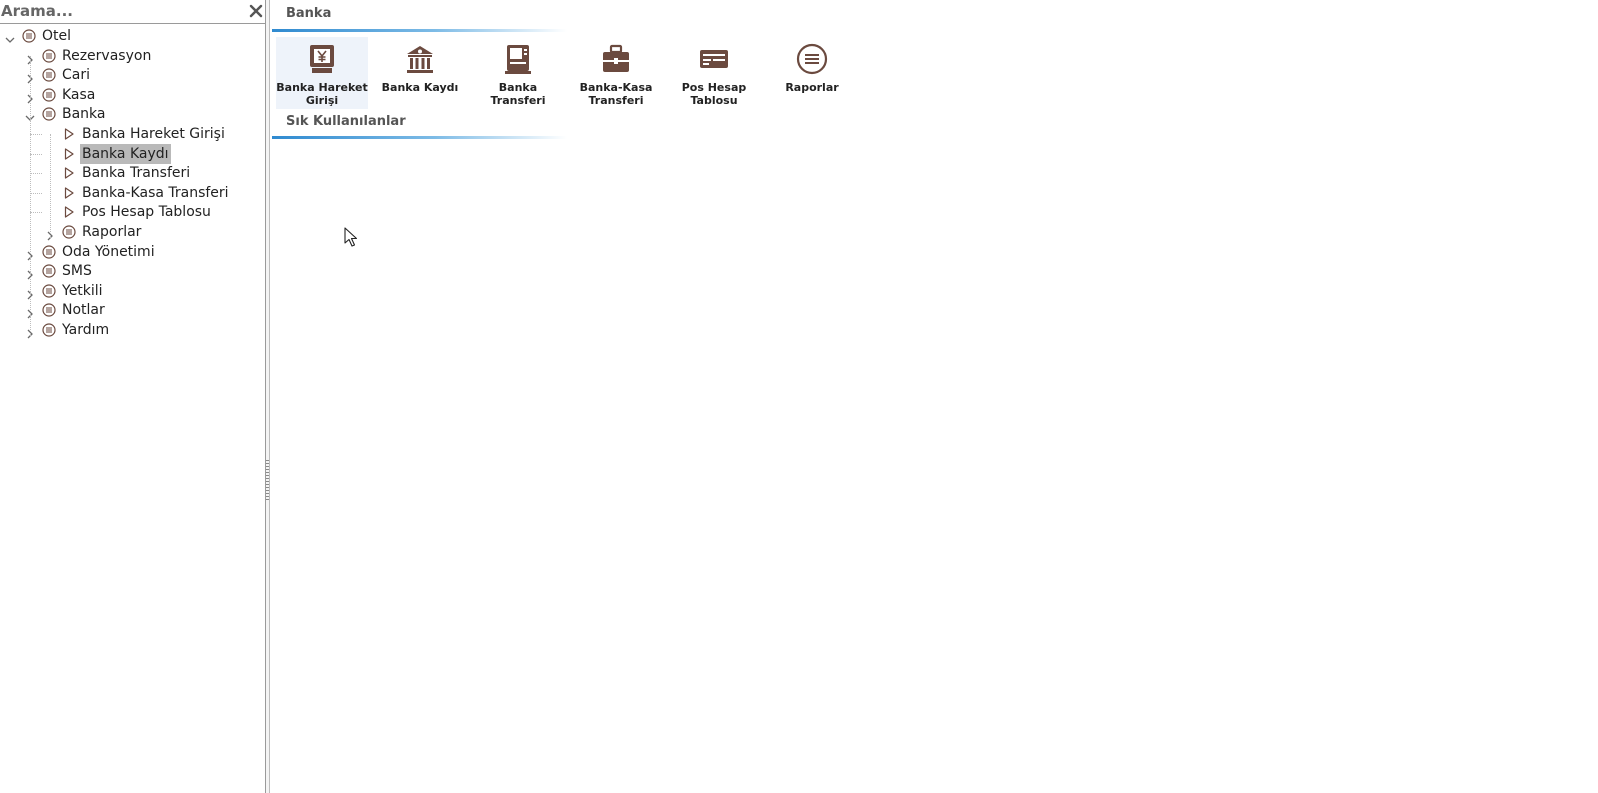  I want to click on splitter-grip, so click(267, 480).